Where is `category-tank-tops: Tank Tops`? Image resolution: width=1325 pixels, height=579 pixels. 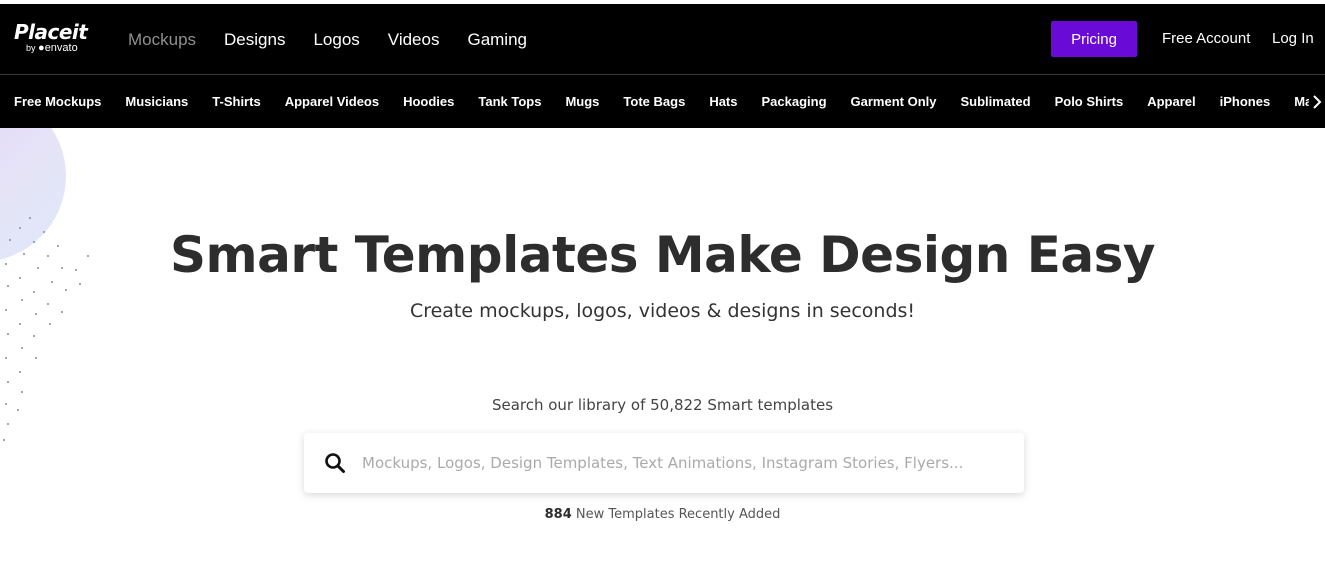 category-tank-tops: Tank Tops is located at coordinates (509, 101).